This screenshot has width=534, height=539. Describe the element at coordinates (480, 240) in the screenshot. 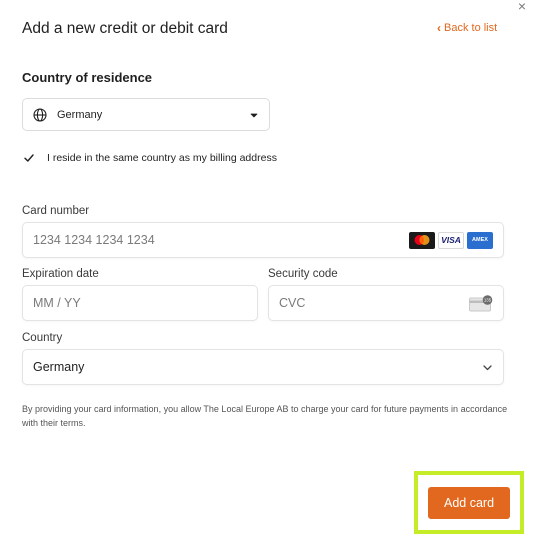

I see `amex-icon: AMEX` at that location.